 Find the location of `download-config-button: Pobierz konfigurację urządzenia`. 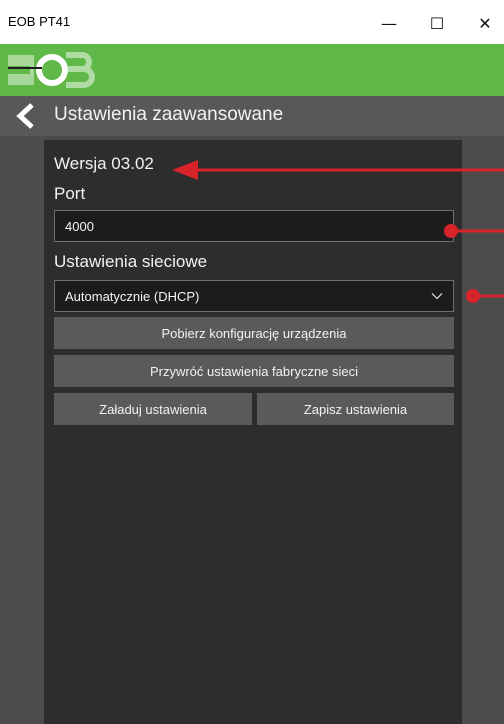

download-config-button: Pobierz konfigurację urządzenia is located at coordinates (254, 333).